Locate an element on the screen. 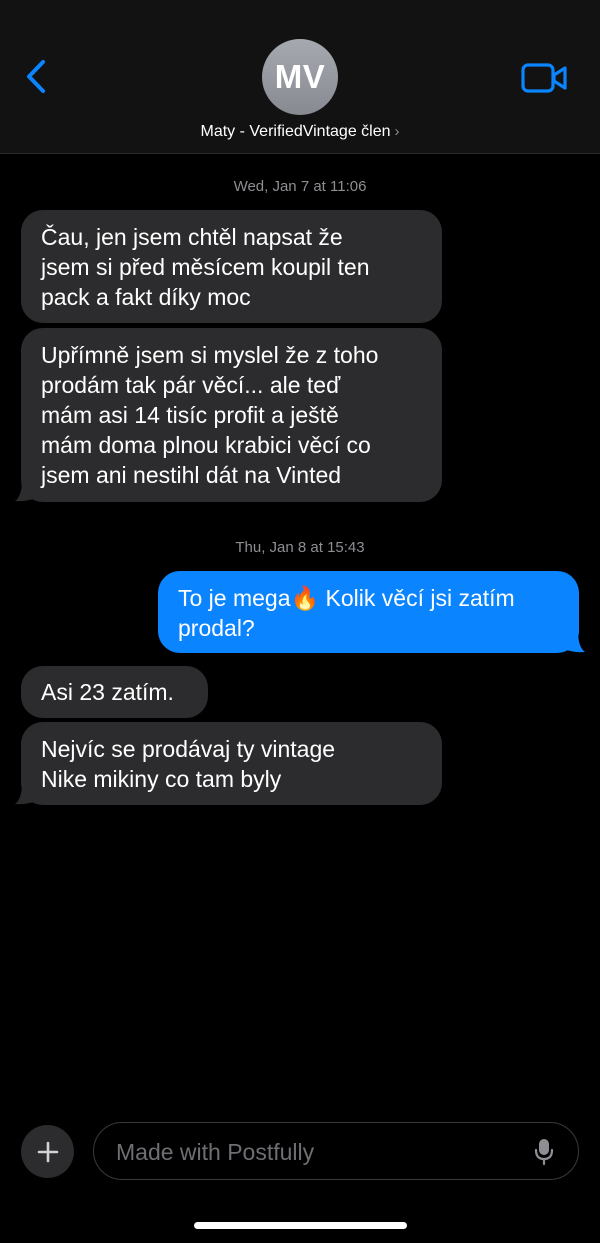 The image size is (600, 1243). contact-name: Maty - VerifiedVintage člen is located at coordinates (295, 131).